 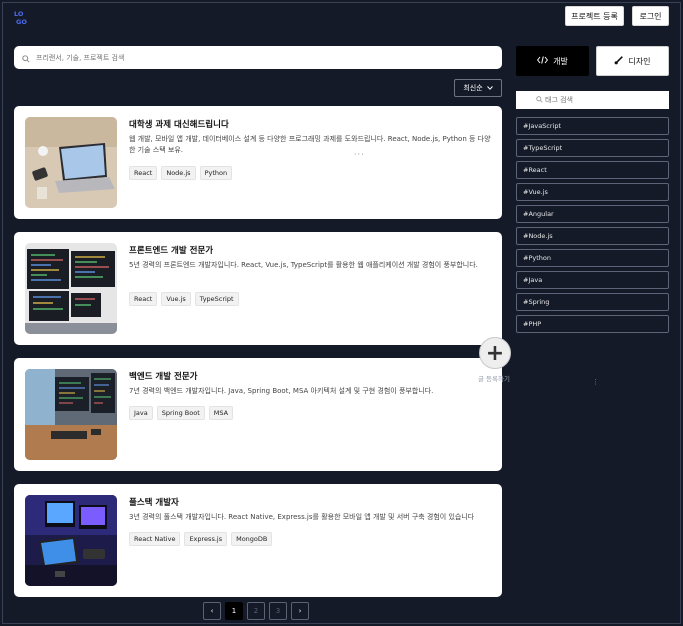 What do you see at coordinates (216, 299) in the screenshot?
I see `skill-tag: TypeScript` at bounding box center [216, 299].